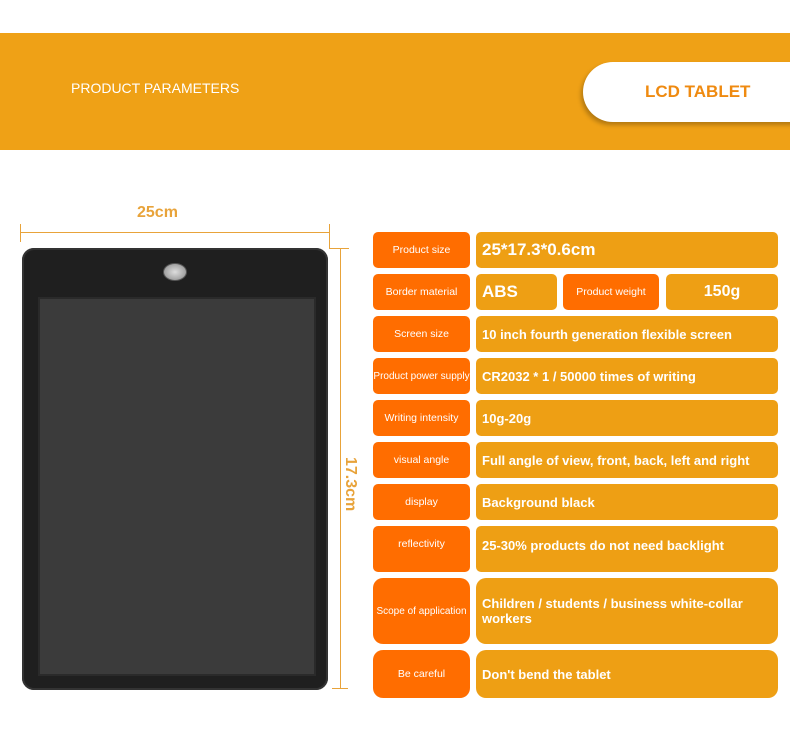 The width and height of the screenshot is (790, 738). What do you see at coordinates (421, 376) in the screenshot?
I see `spec-label: Product power supply` at bounding box center [421, 376].